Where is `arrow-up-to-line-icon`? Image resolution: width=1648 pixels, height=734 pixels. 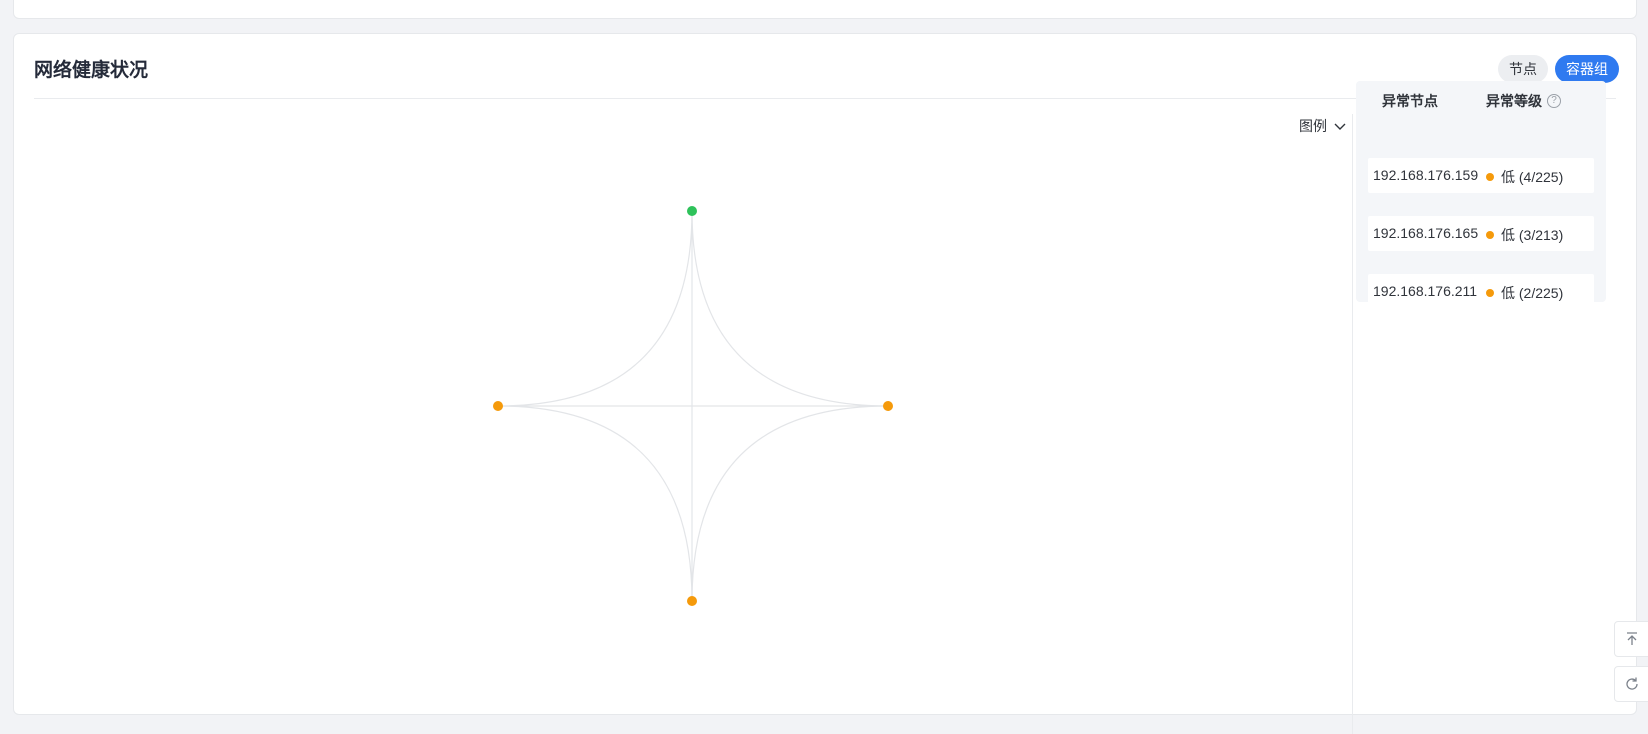
arrow-up-to-line-icon is located at coordinates (1632, 638).